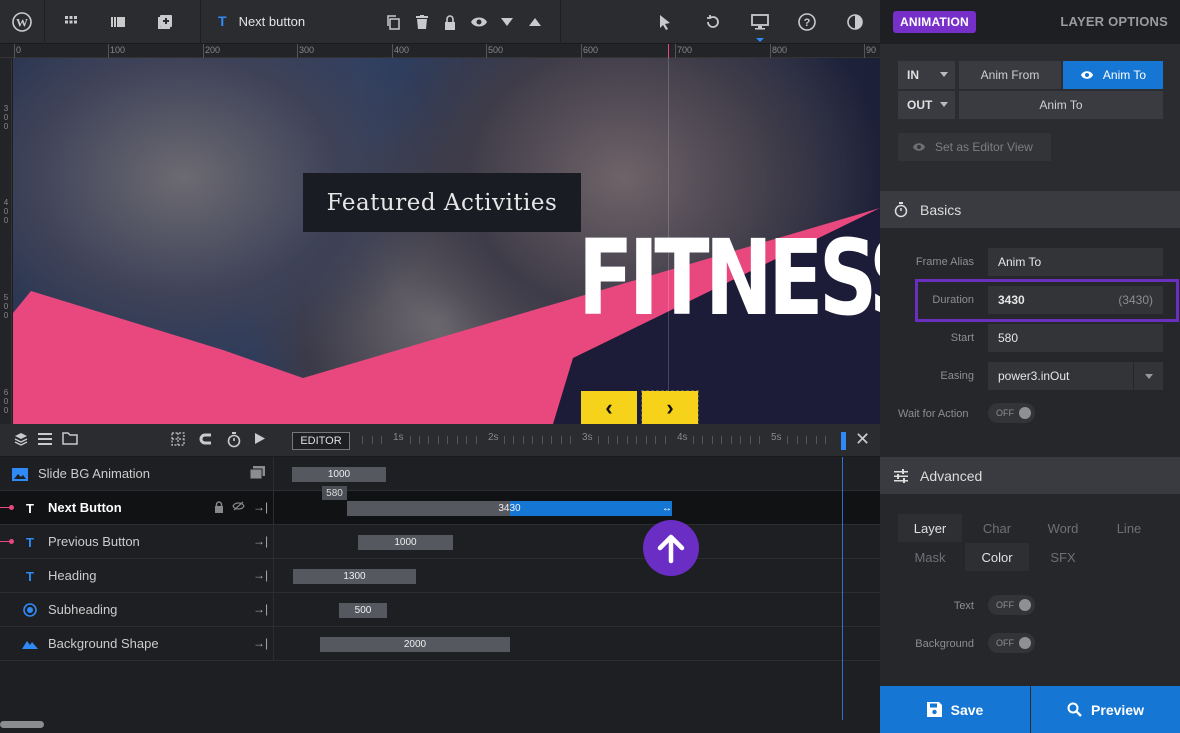 The width and height of the screenshot is (1180, 733). Describe the element at coordinates (234, 441) in the screenshot. I see `stopwatch-icon` at that location.